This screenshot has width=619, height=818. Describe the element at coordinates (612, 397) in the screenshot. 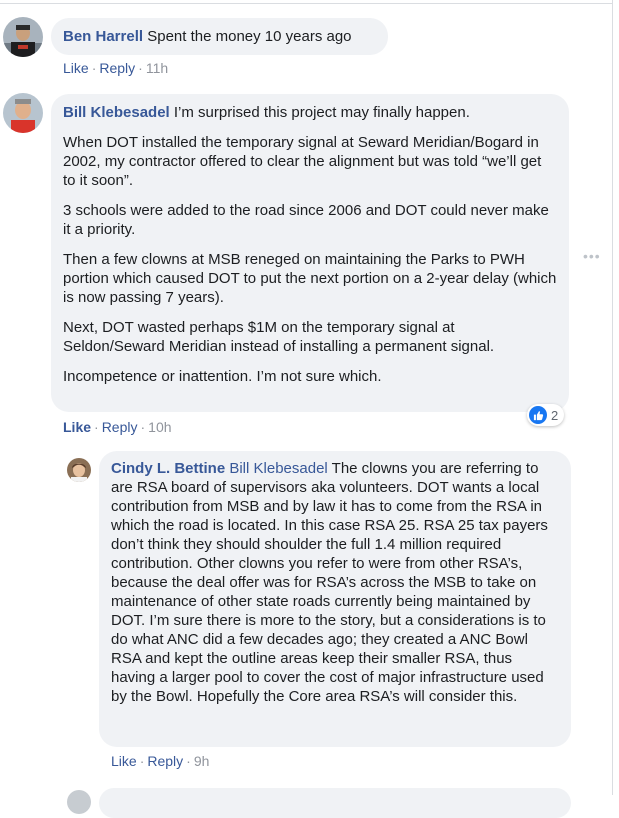

I see `feed-right-border` at that location.